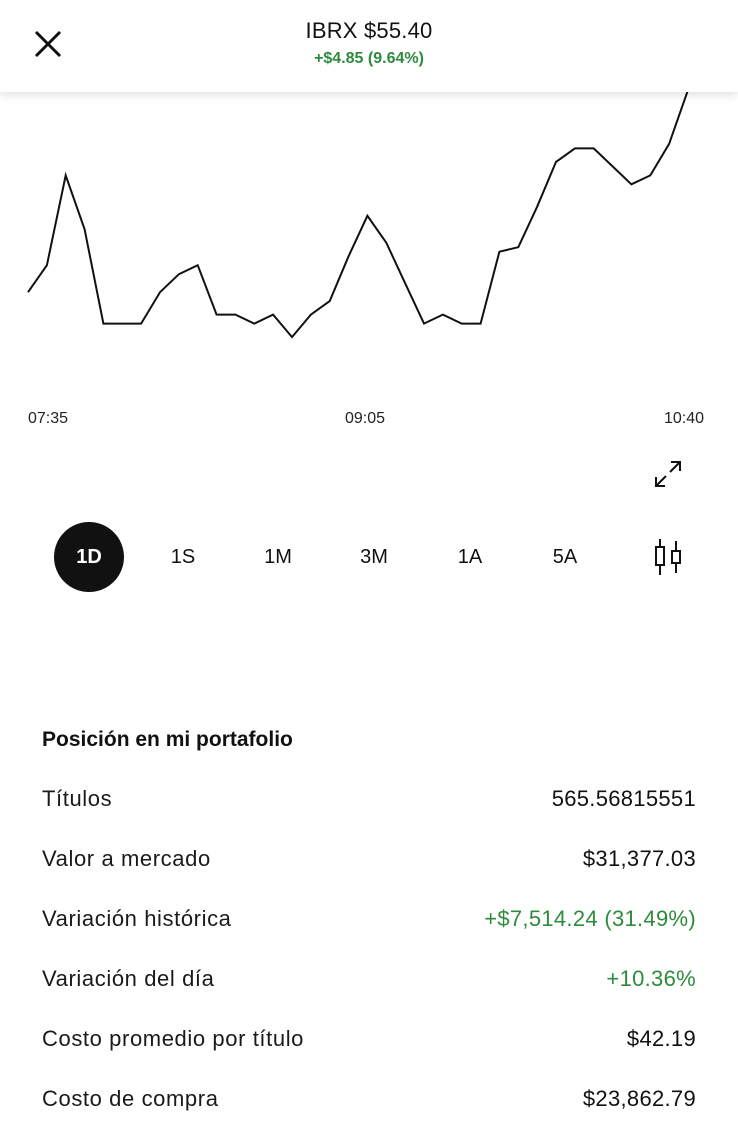 This screenshot has width=738, height=1129. Describe the element at coordinates (77, 798) in the screenshot. I see `row-label: Títulos` at that location.